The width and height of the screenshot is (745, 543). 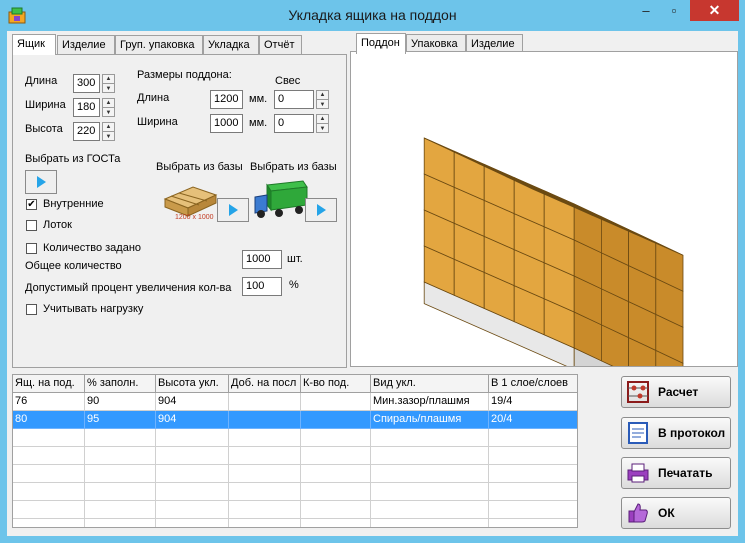 I want to click on ok-button: ОК, so click(x=676, y=513).